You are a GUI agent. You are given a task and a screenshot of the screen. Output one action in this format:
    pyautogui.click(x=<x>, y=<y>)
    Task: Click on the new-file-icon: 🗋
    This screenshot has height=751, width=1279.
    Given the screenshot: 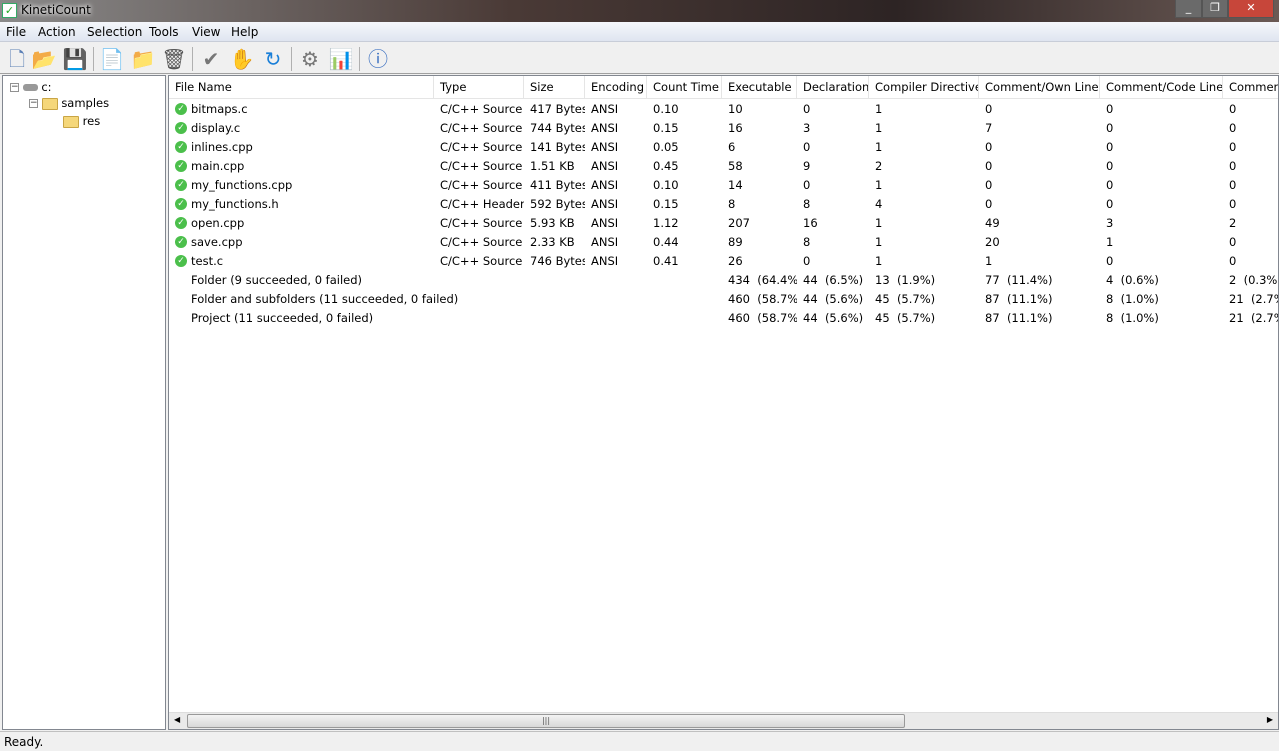 What is the action you would take?
    pyautogui.click(x=17, y=59)
    